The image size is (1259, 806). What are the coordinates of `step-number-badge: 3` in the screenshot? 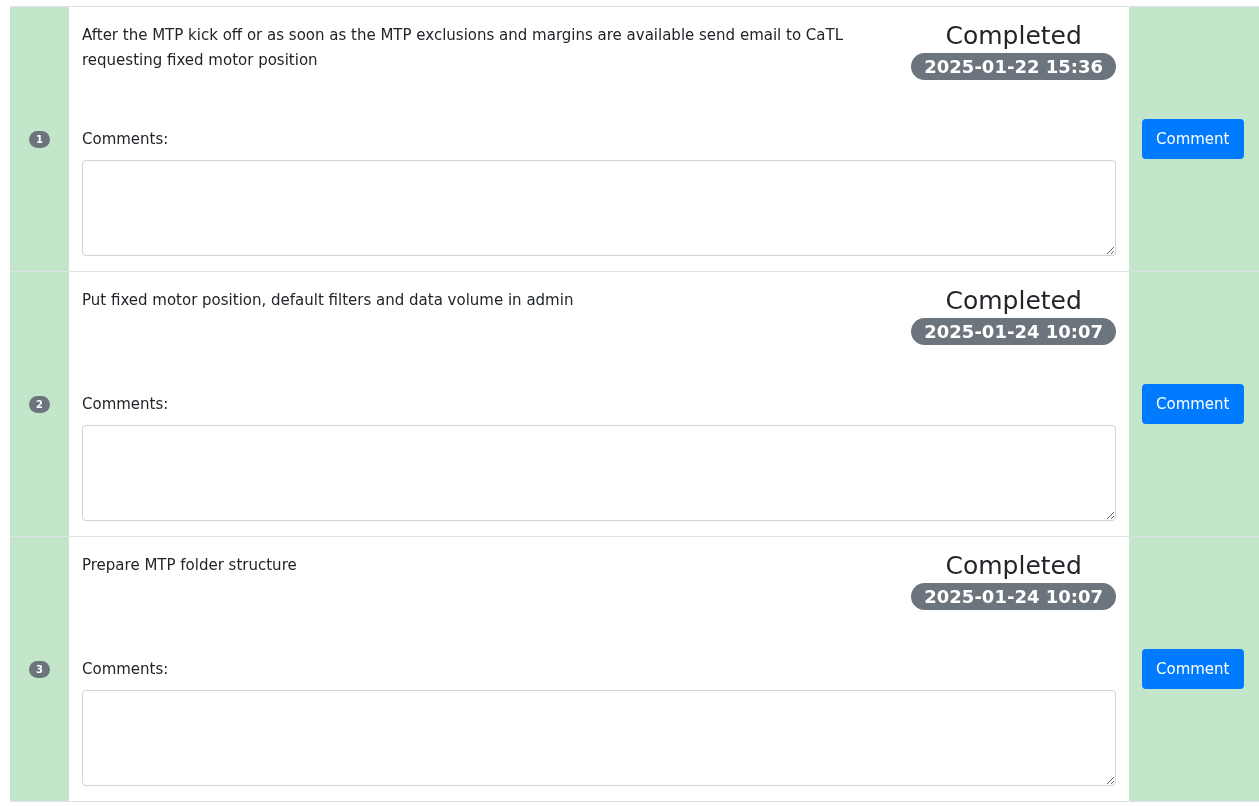 It's located at (39, 669).